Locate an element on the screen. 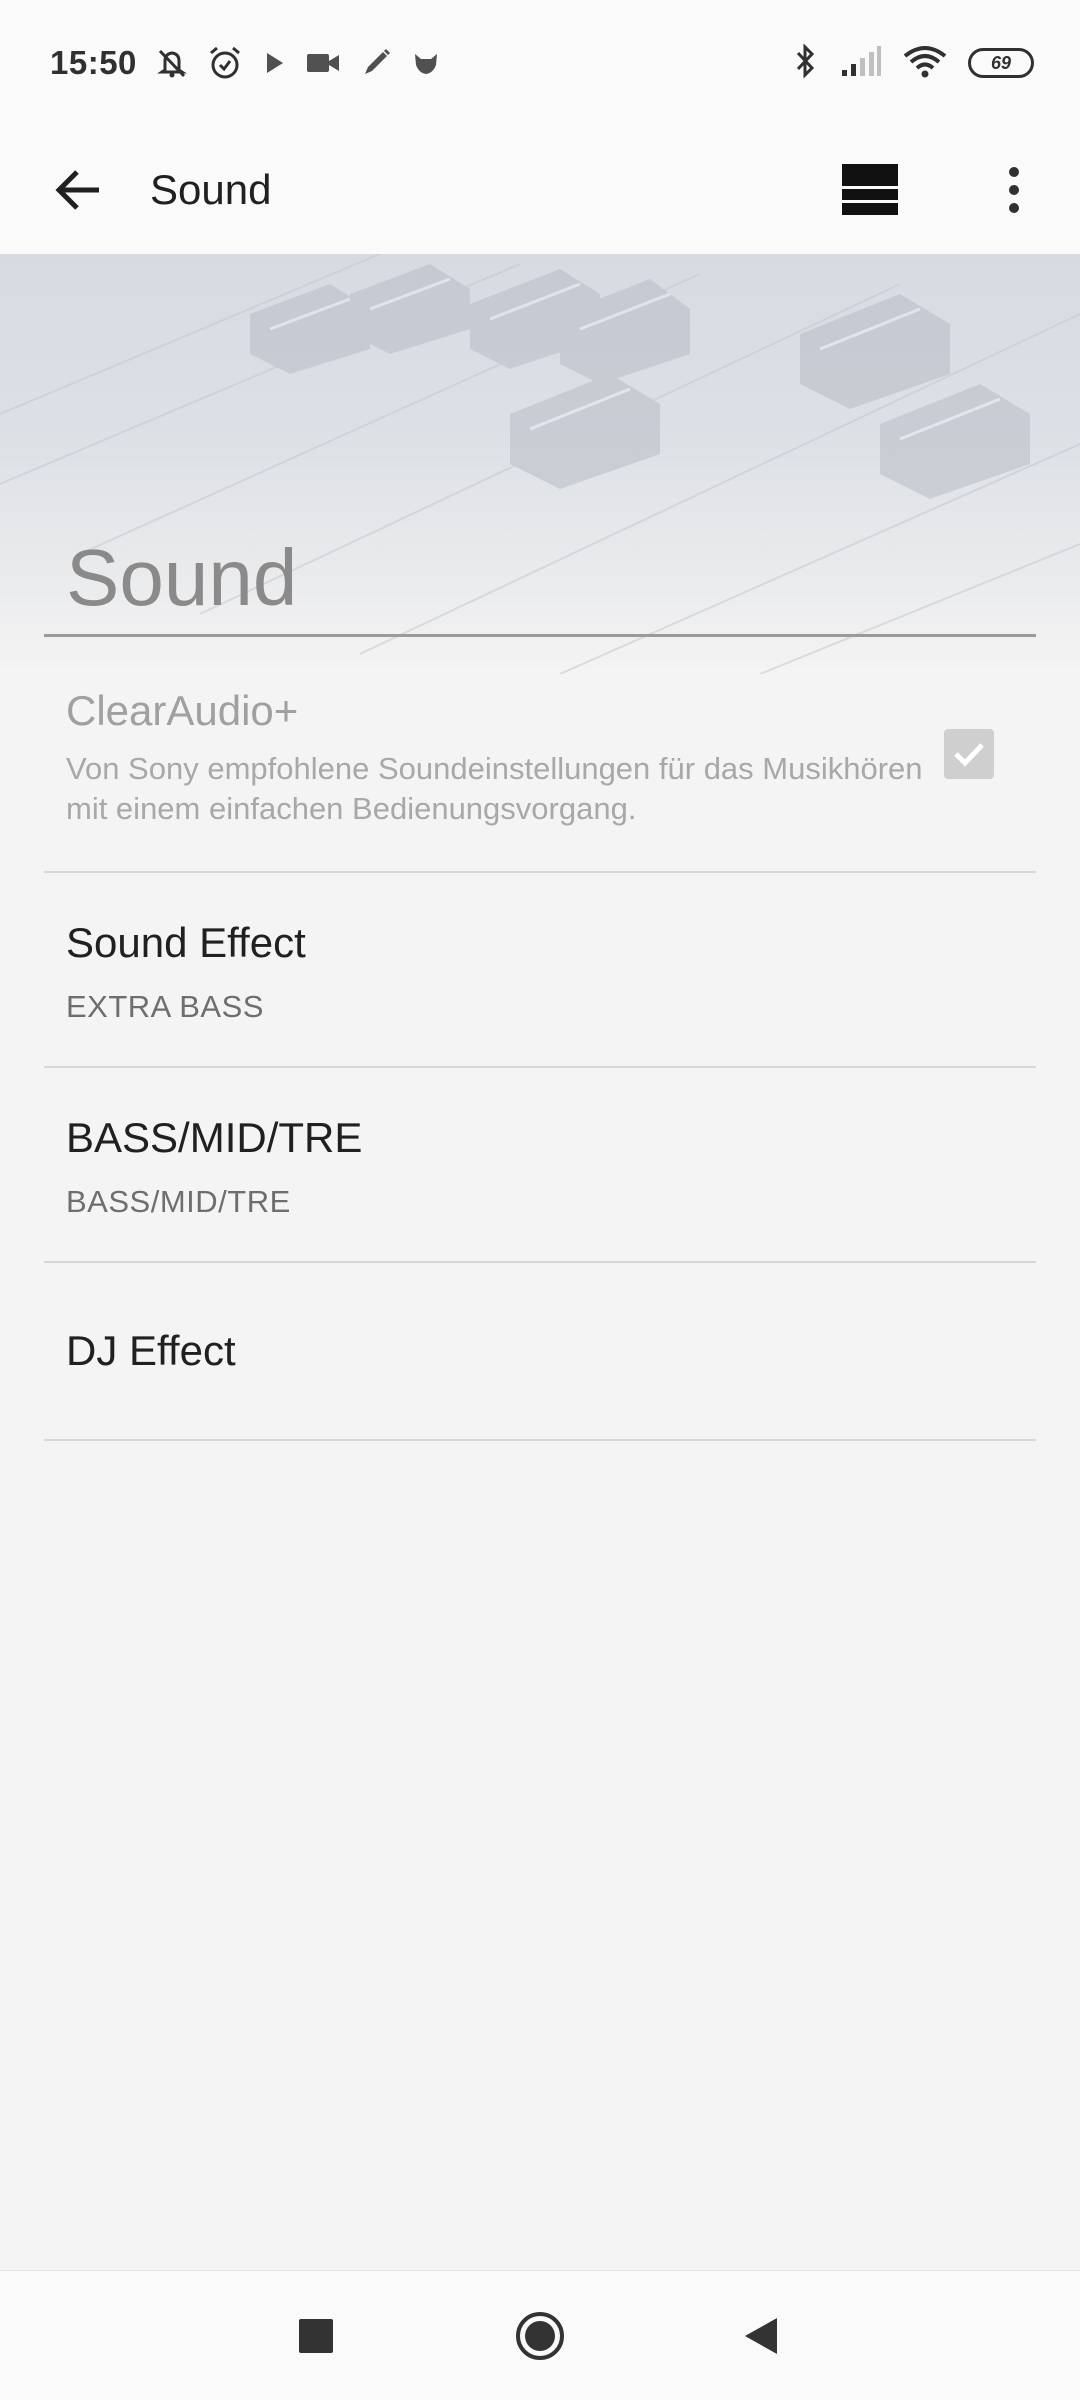  recents-button is located at coordinates (316, 2336).